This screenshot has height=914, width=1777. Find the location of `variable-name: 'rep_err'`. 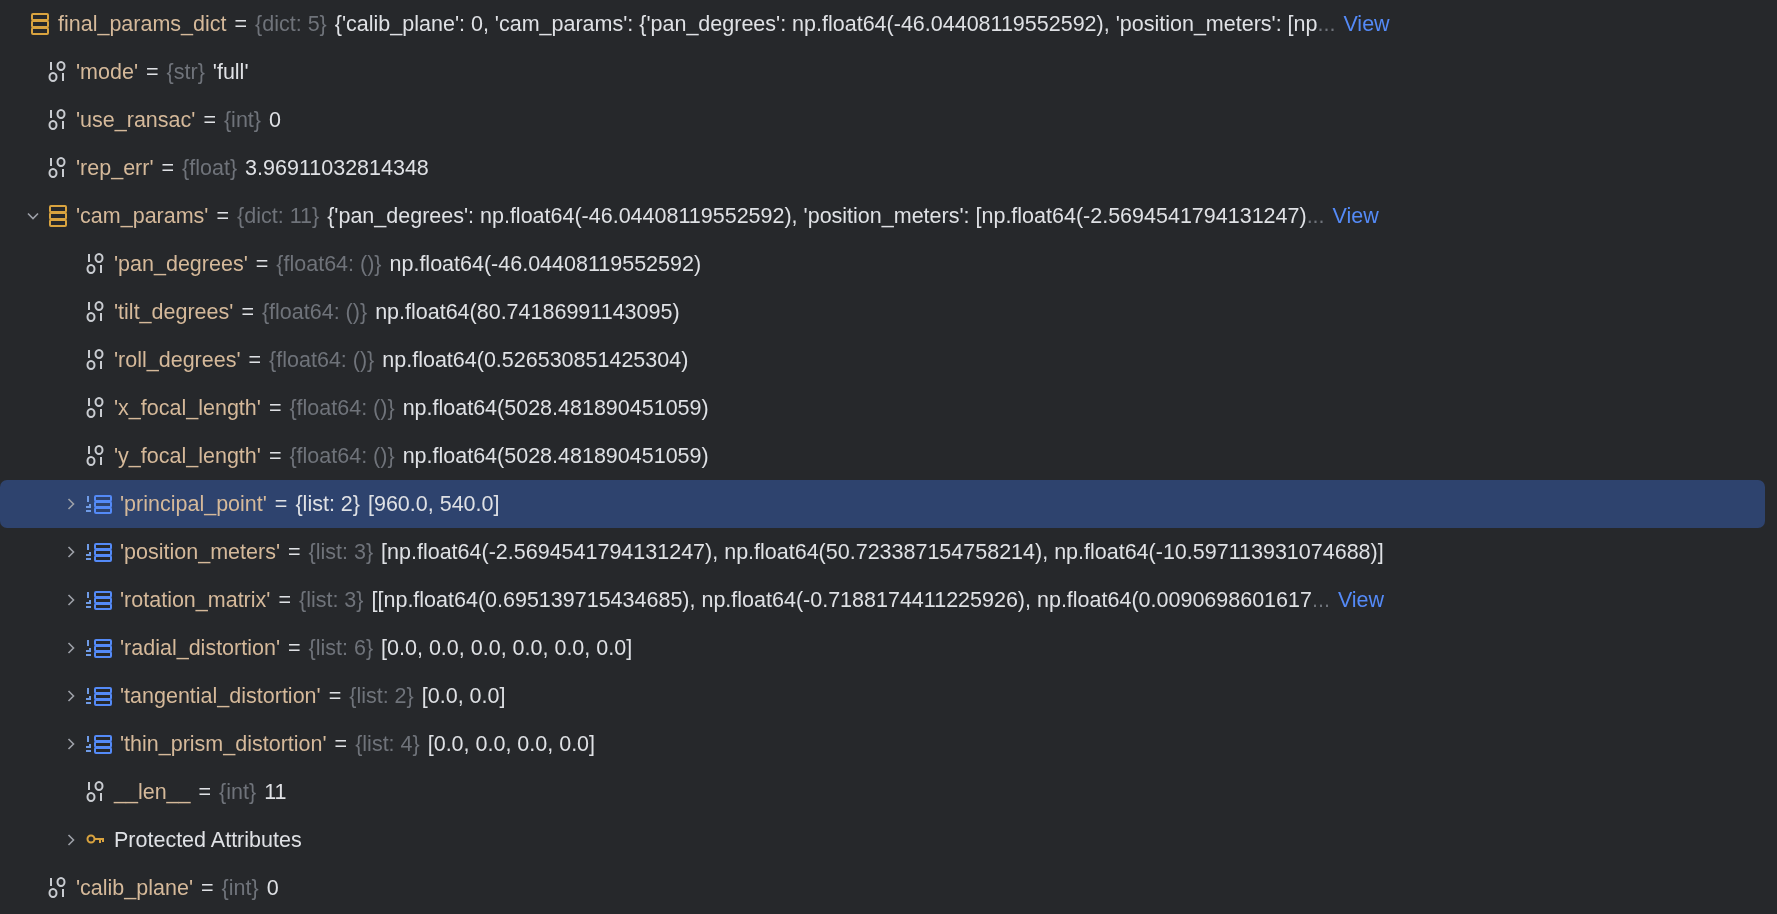

variable-name: 'rep_err' is located at coordinates (115, 168).